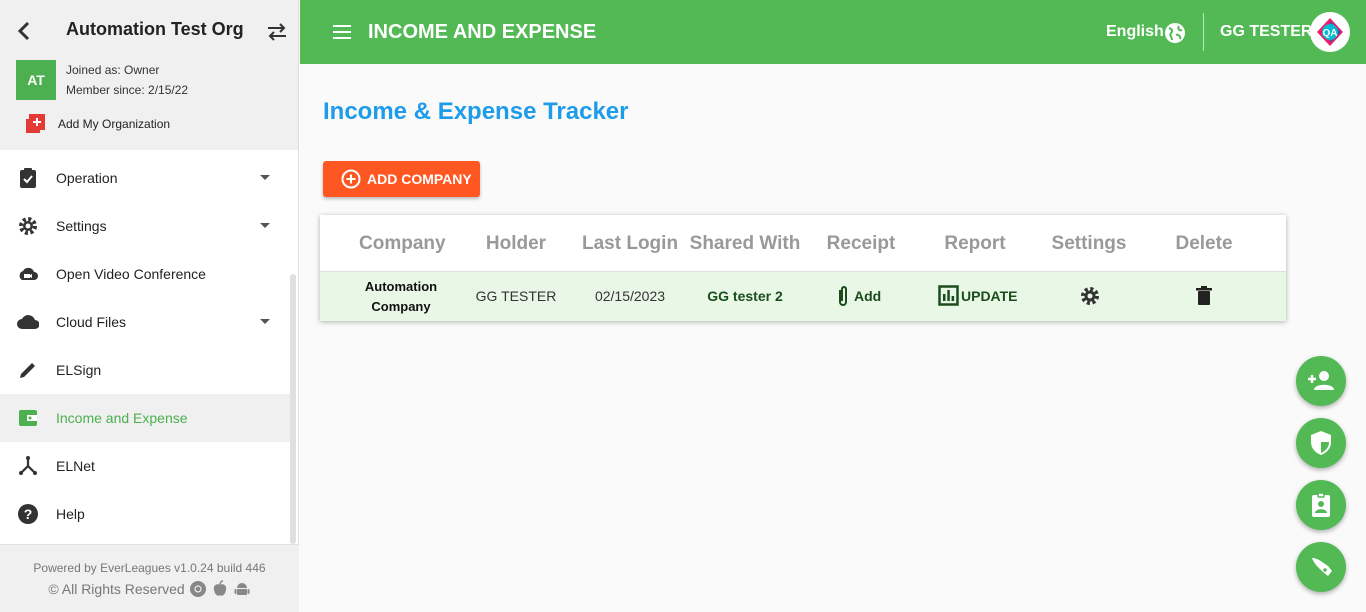  I want to click on receipt-add-button: Add, so click(866, 296).